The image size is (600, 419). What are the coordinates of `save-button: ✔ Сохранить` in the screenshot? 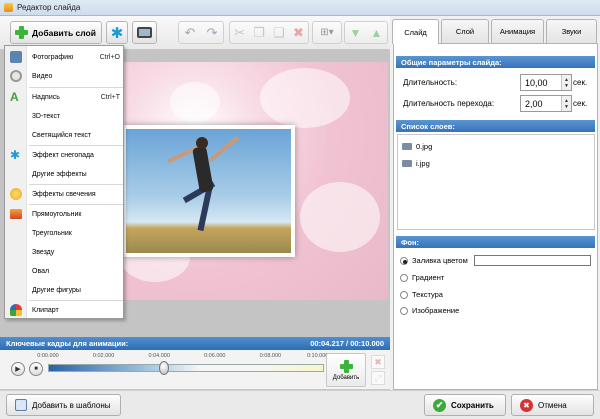 It's located at (465, 405).